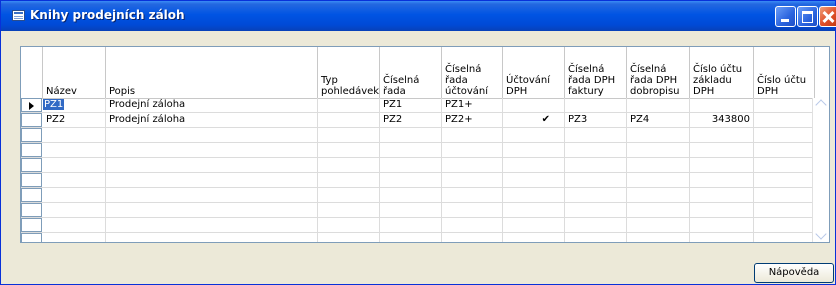 Image resolution: width=836 pixels, height=285 pixels. I want to click on cell-rada-faktury, so click(596, 105).